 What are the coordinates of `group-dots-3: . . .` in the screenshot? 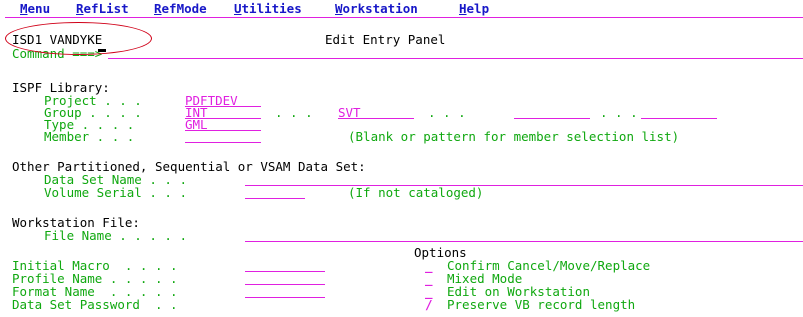 It's located at (619, 112).